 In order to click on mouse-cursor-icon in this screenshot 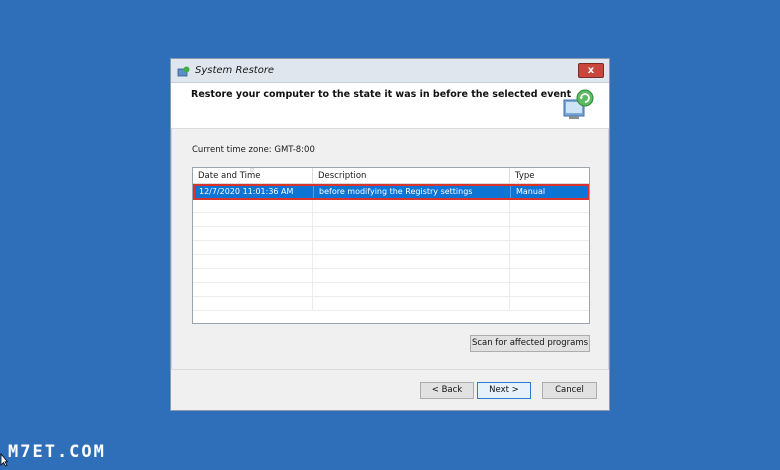, I will do `click(4, 459)`.